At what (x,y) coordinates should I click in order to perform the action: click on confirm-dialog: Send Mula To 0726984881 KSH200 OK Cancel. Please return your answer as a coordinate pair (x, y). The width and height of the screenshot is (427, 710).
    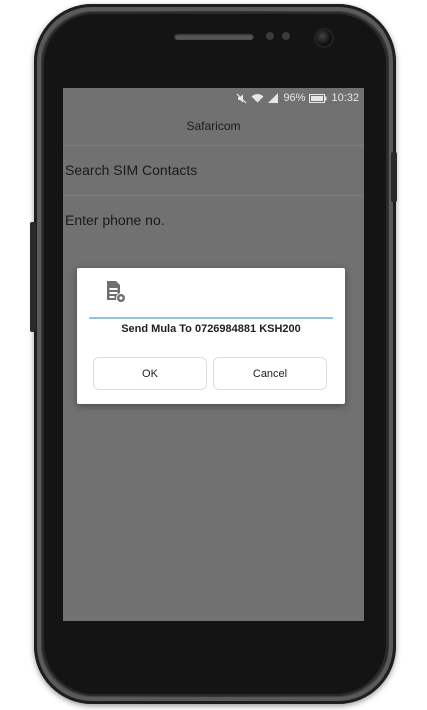
    Looking at the image, I should click on (211, 336).